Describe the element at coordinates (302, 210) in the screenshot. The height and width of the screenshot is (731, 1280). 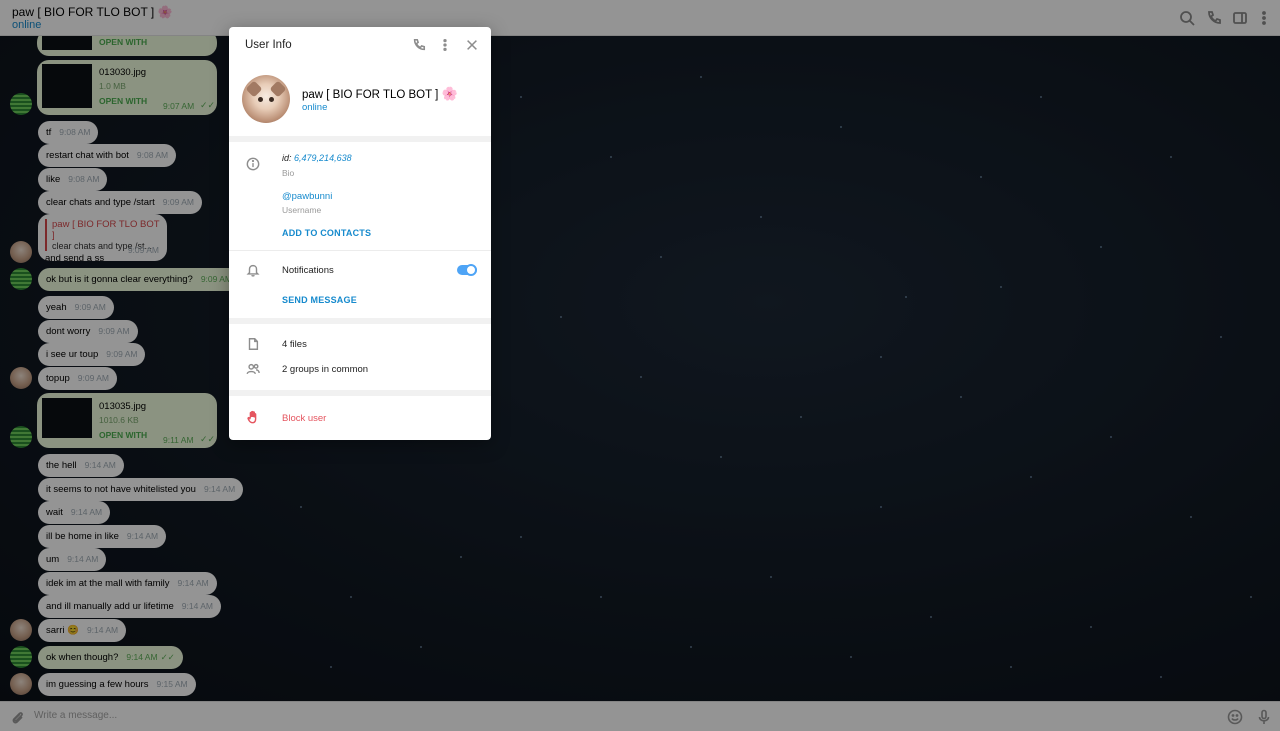
I see `username-label: Username` at that location.